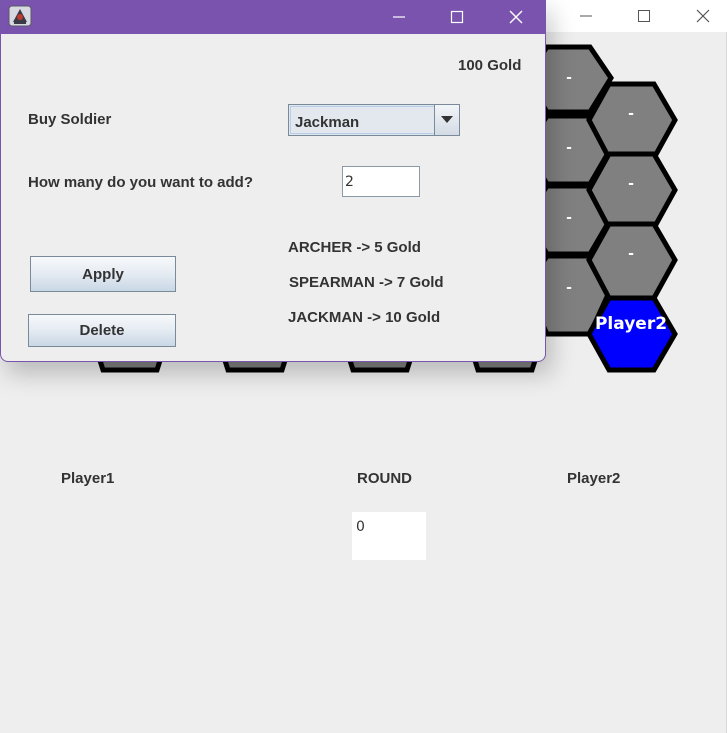  Describe the element at coordinates (381, 181) in the screenshot. I see `quantity-input` at that location.